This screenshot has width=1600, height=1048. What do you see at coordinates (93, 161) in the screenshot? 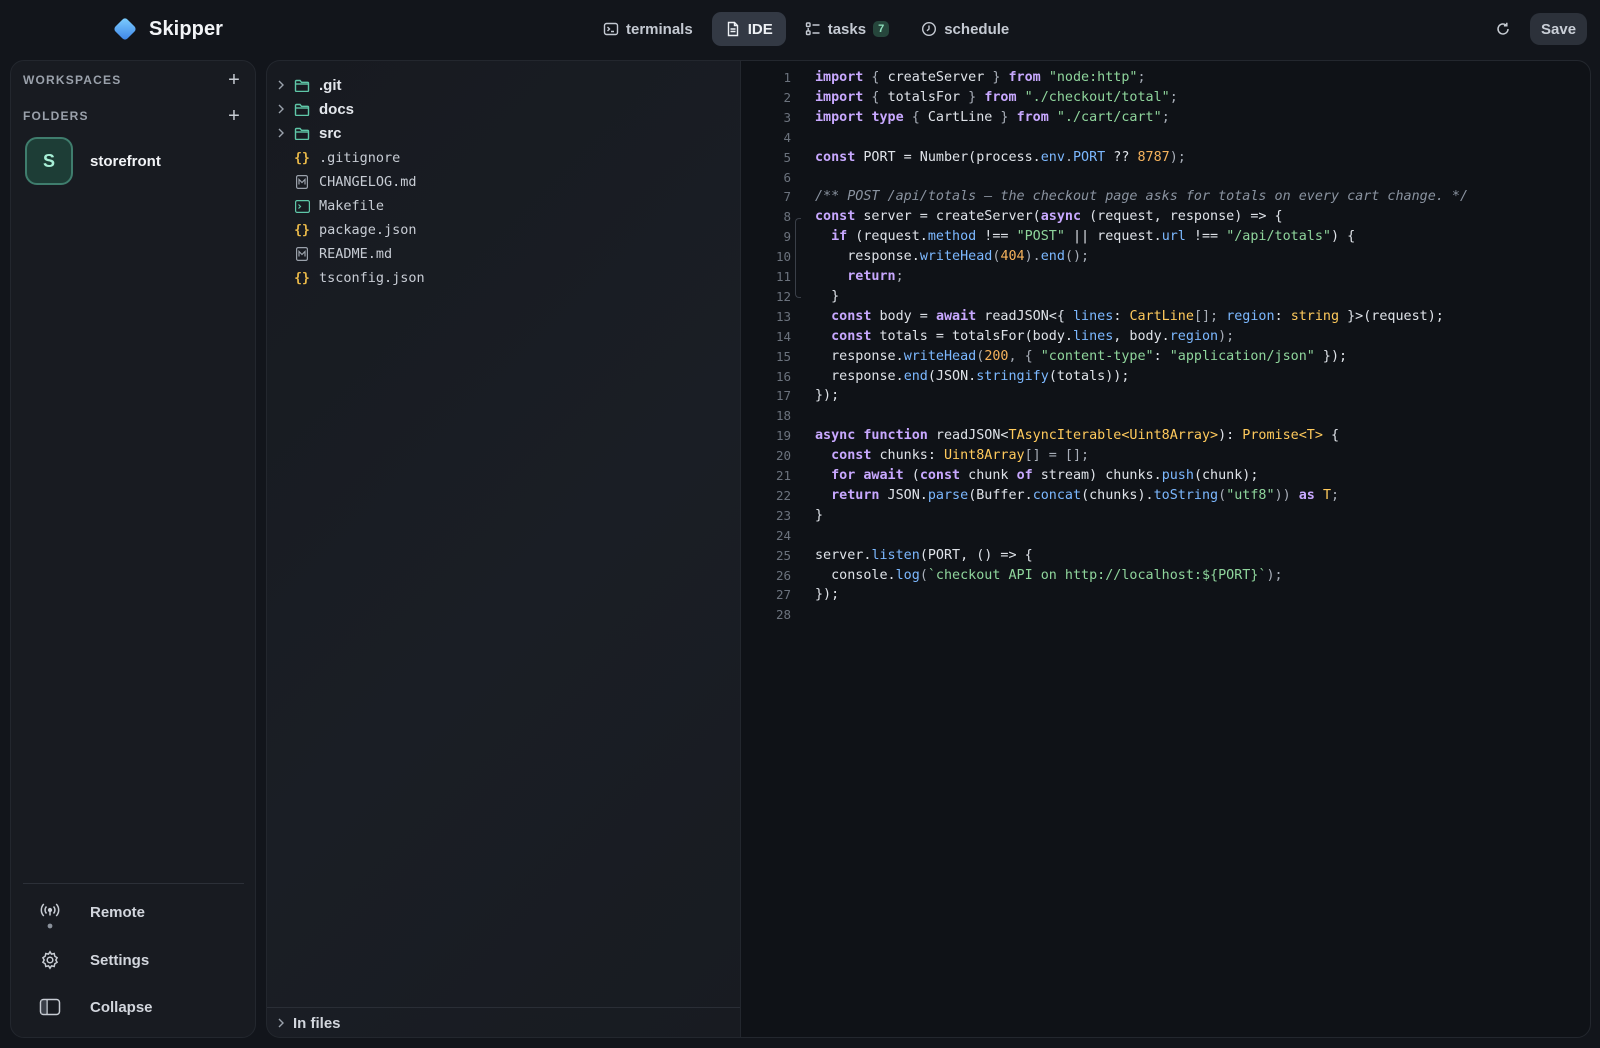
I see `folder-item-storefront: S storefront` at bounding box center [93, 161].